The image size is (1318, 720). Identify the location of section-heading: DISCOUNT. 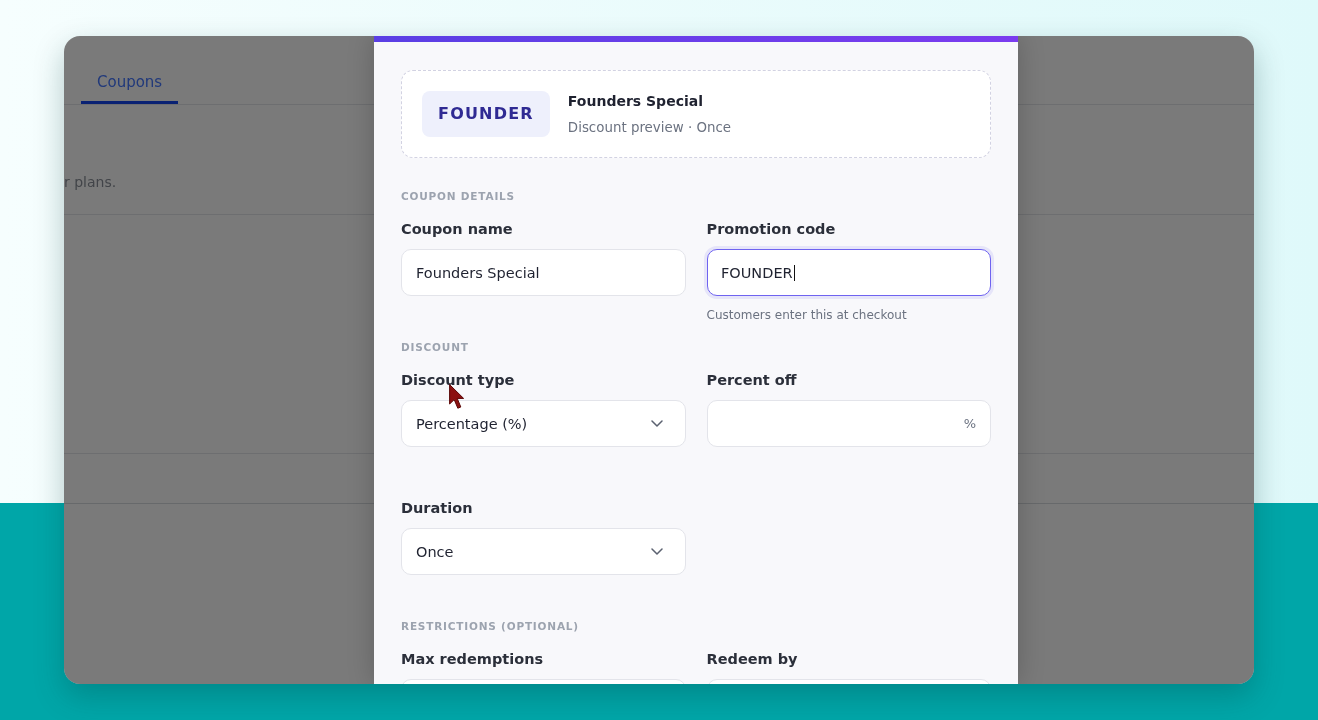
(435, 347).